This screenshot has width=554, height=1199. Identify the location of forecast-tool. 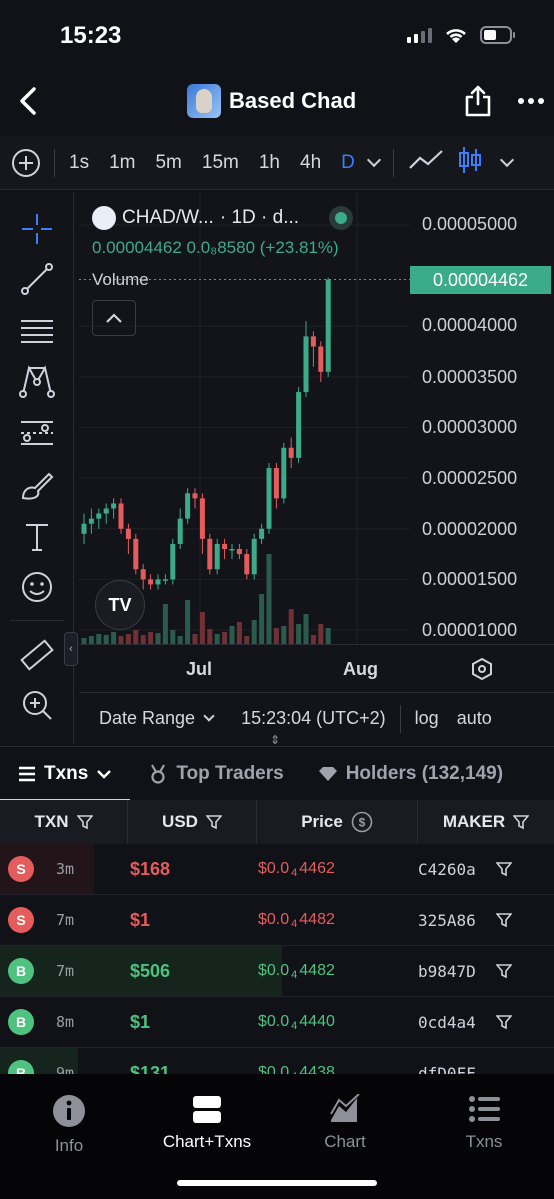
(37, 433).